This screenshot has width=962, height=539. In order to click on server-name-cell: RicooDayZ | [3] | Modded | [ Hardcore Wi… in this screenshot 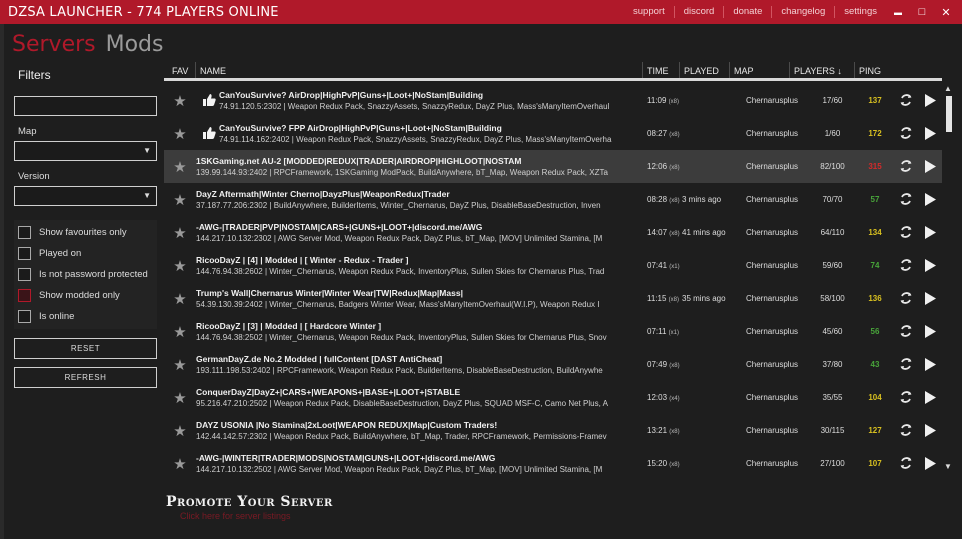, I will do `click(419, 332)`.